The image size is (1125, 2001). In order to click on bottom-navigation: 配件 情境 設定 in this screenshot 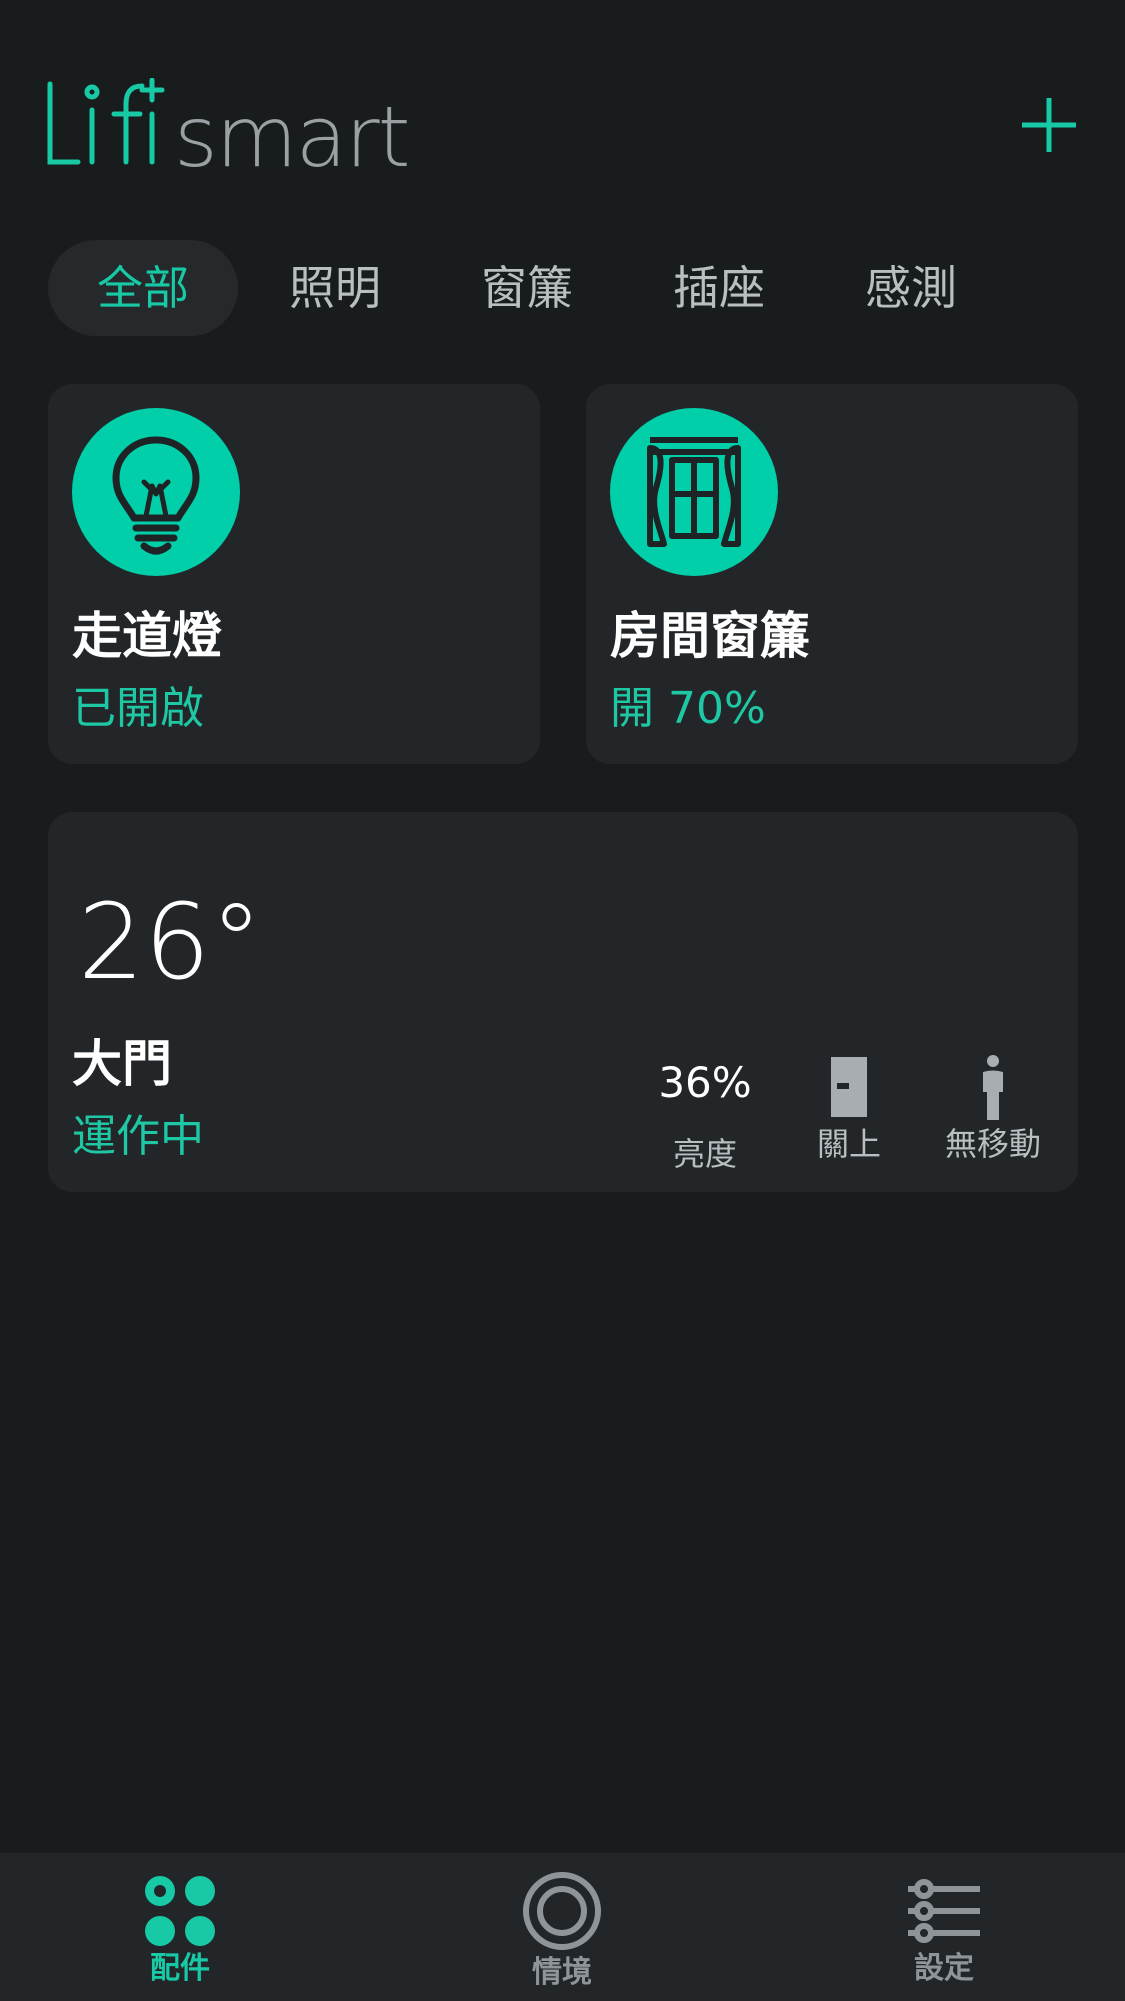, I will do `click(562, 1927)`.